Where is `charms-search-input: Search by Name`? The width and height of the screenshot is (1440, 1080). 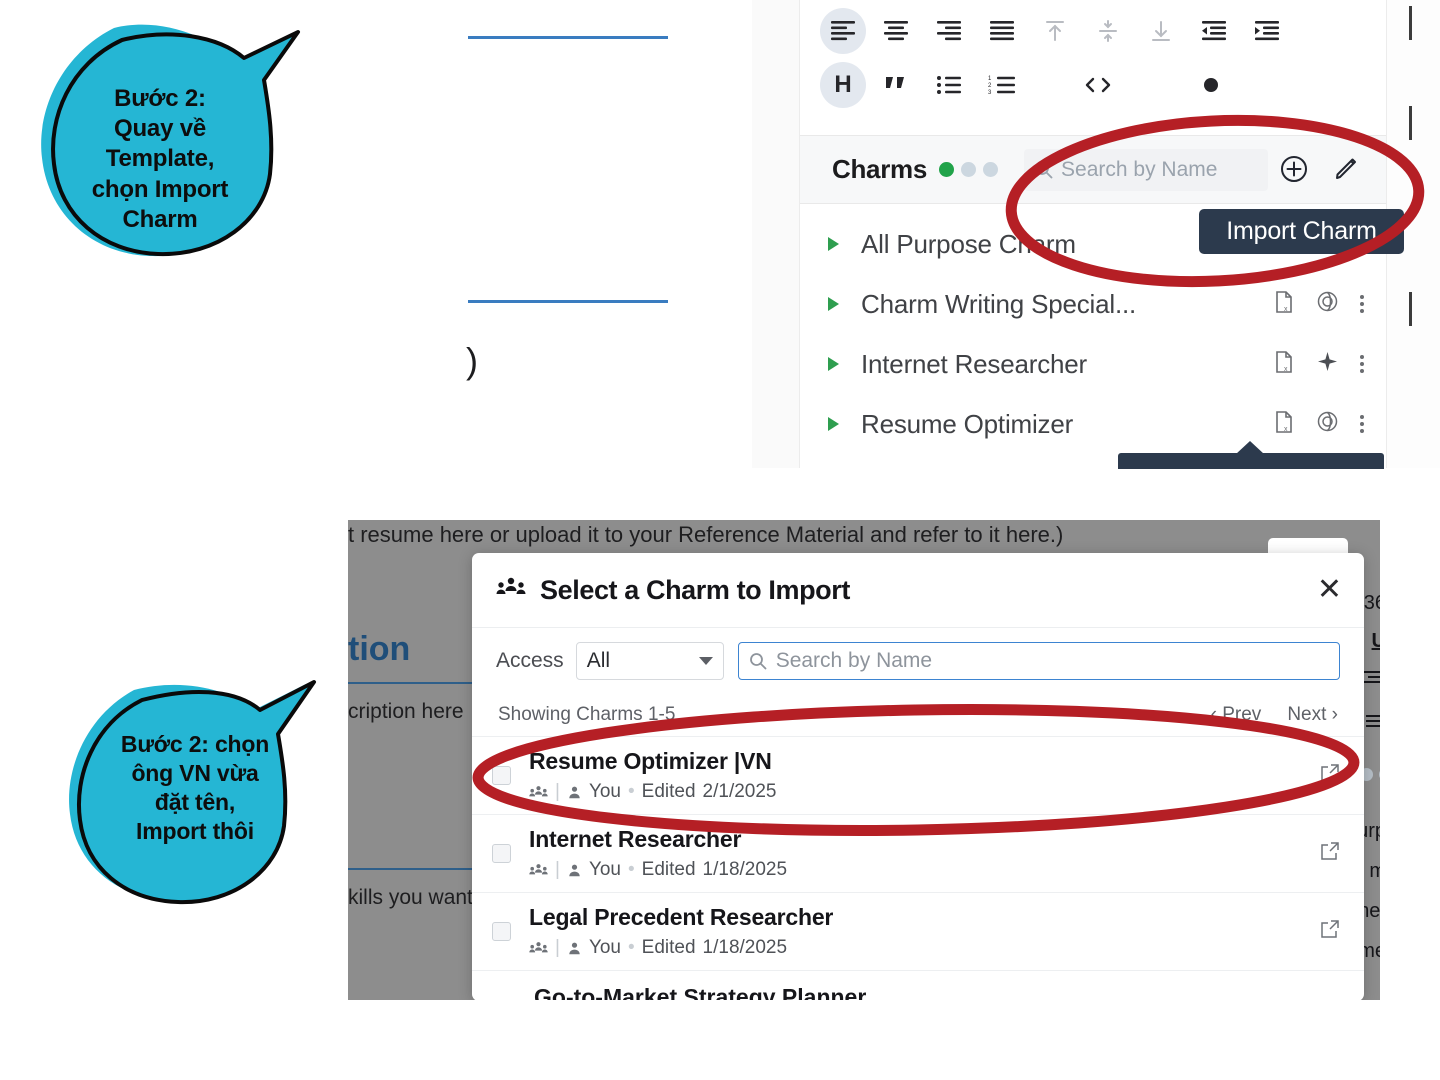 charms-search-input: Search by Name is located at coordinates (1146, 169).